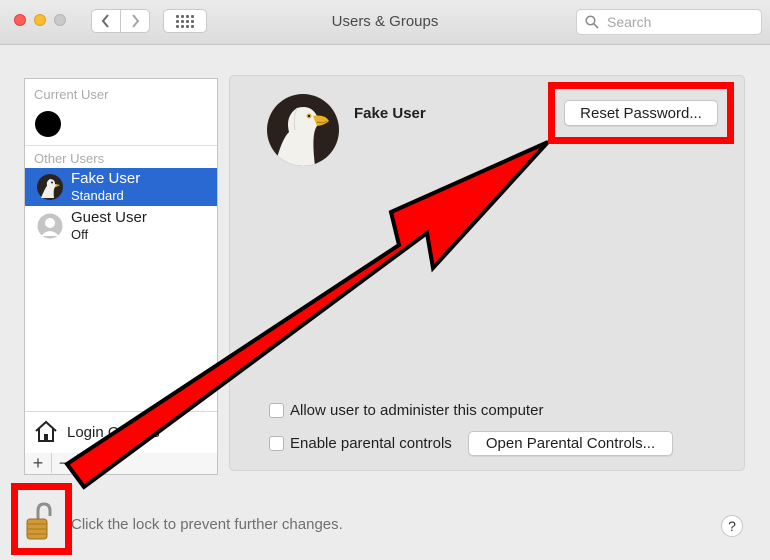 This screenshot has width=770, height=560. Describe the element at coordinates (677, 22) in the screenshot. I see `search-input` at that location.